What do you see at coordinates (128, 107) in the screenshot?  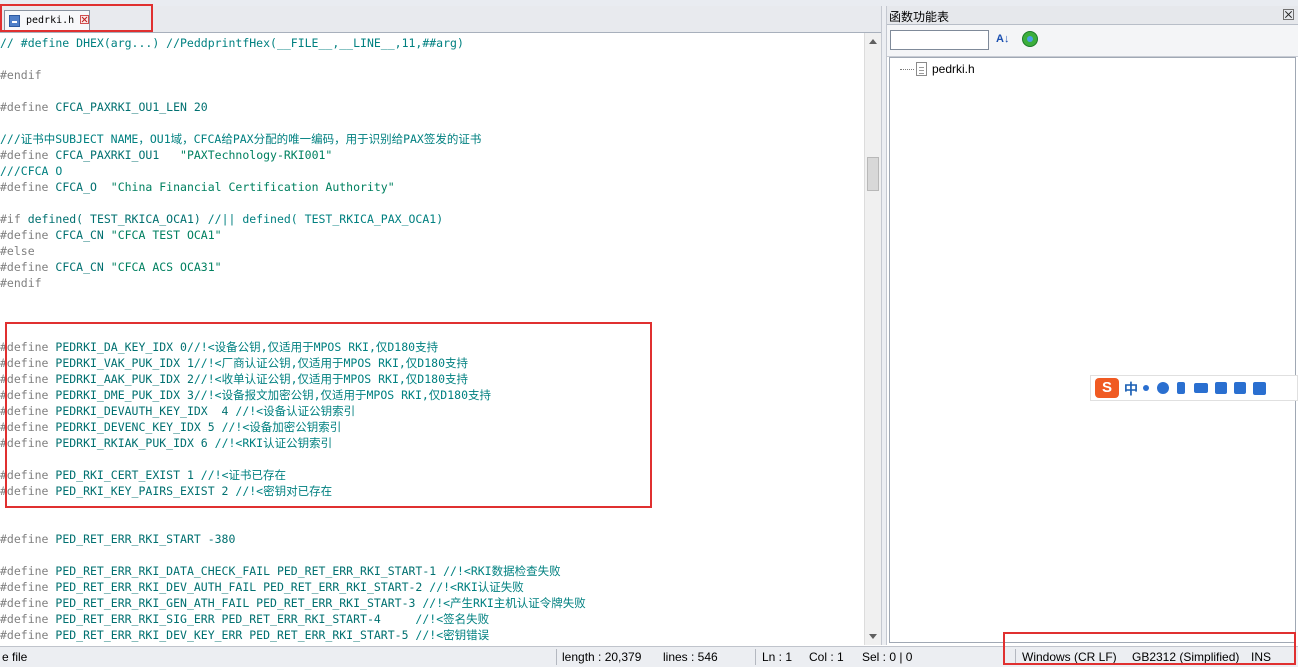 I see `code-token: CFCA_PAXRKI_OU1_LEN 20` at bounding box center [128, 107].